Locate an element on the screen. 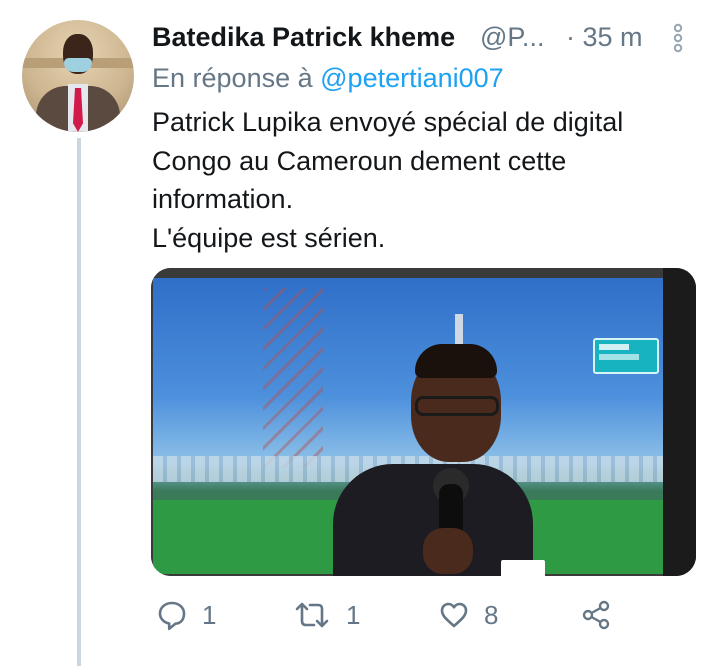 This screenshot has width=708, height=666. tweet-text-line: Patrick Lupika envoyé spécial de digital is located at coordinates (388, 122).